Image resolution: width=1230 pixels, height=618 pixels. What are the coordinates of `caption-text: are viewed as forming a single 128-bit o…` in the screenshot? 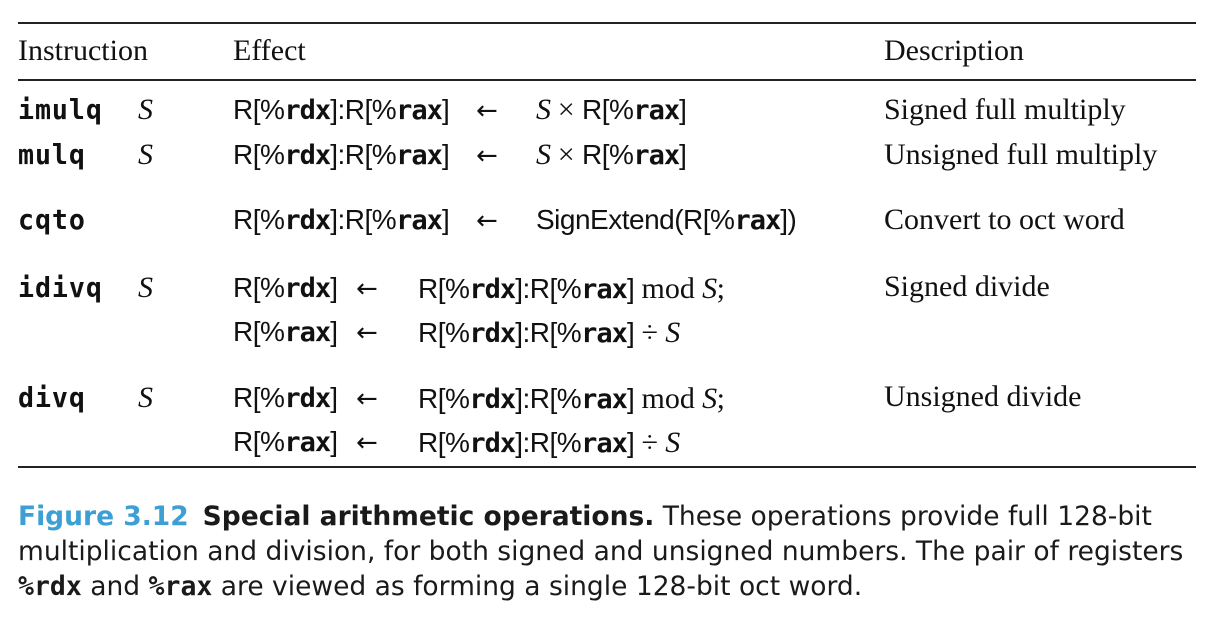 It's located at (537, 586).